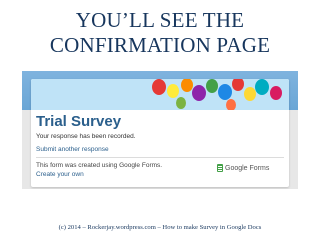 Image resolution: width=320 pixels, height=240 pixels. Describe the element at coordinates (160, 20) in the screenshot. I see `slide-title-line-1: YOU’LL SEE THE` at that location.